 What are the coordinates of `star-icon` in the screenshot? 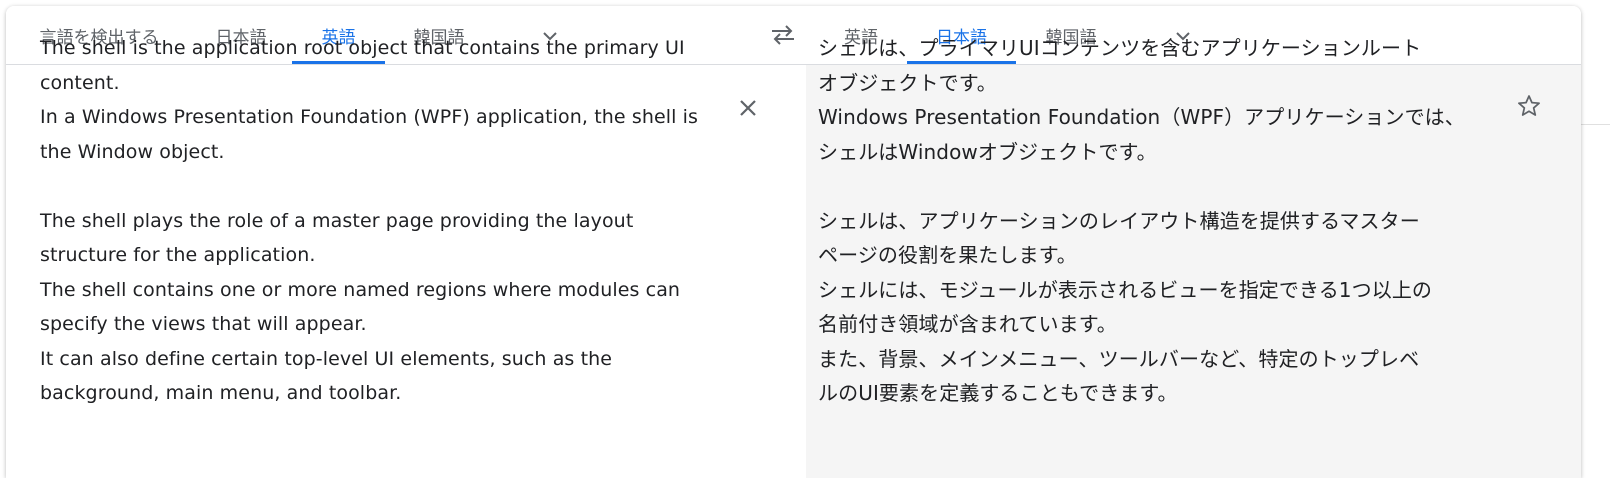 It's located at (1529, 105).